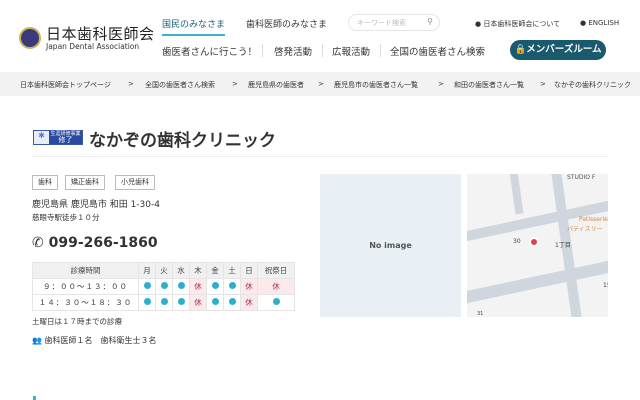 The height and width of the screenshot is (400, 640). Describe the element at coordinates (100, 33) in the screenshot. I see `logo-text: 日本歯科医師会` at that location.